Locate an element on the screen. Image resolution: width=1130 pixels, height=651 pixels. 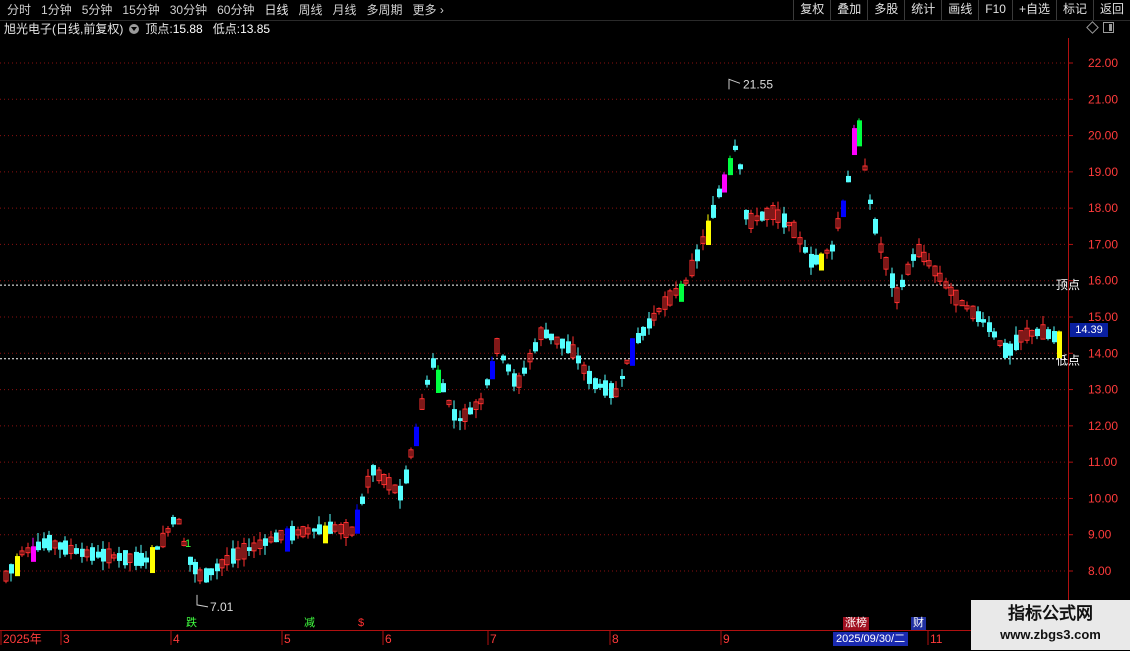
high-marker-line is located at coordinates (734, 84).